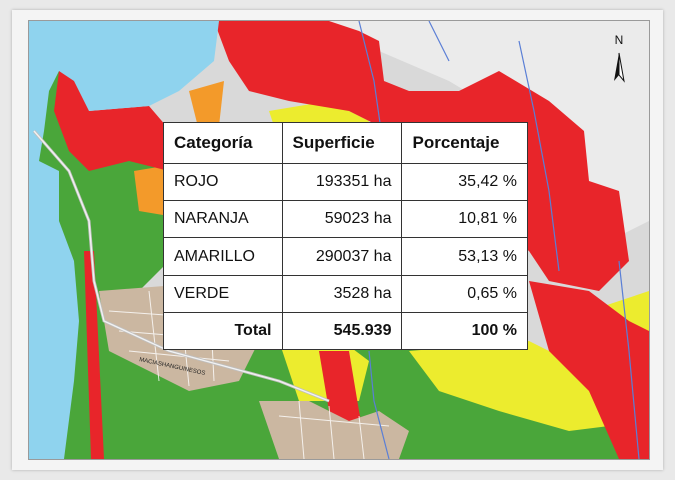 The image size is (675, 480). Describe the element at coordinates (223, 293) in the screenshot. I see `row-category: VERDE` at that location.